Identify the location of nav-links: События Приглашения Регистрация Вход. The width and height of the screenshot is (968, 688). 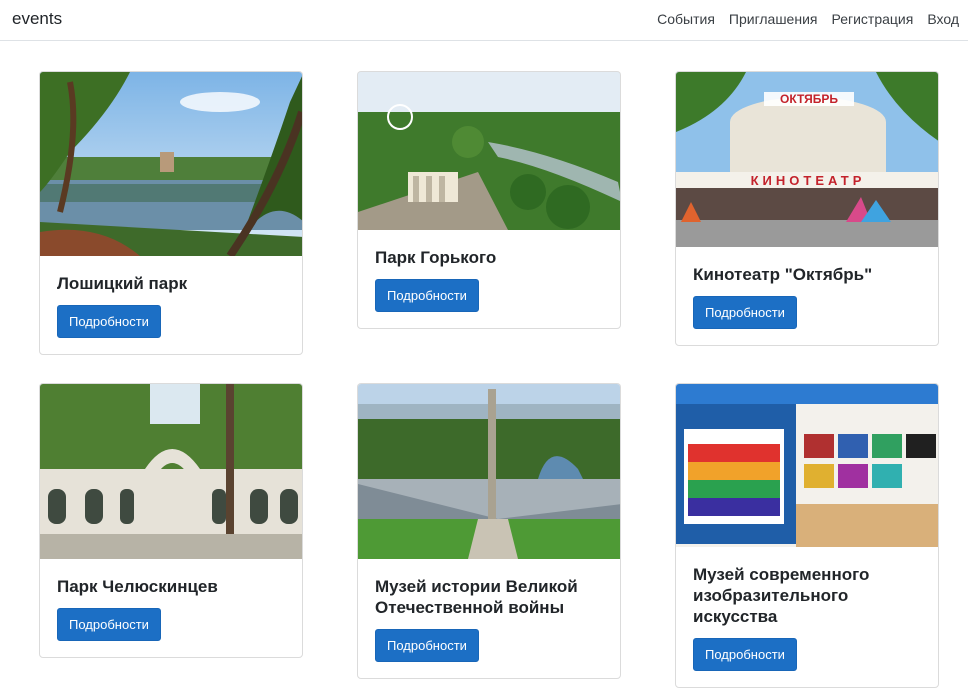
(808, 19).